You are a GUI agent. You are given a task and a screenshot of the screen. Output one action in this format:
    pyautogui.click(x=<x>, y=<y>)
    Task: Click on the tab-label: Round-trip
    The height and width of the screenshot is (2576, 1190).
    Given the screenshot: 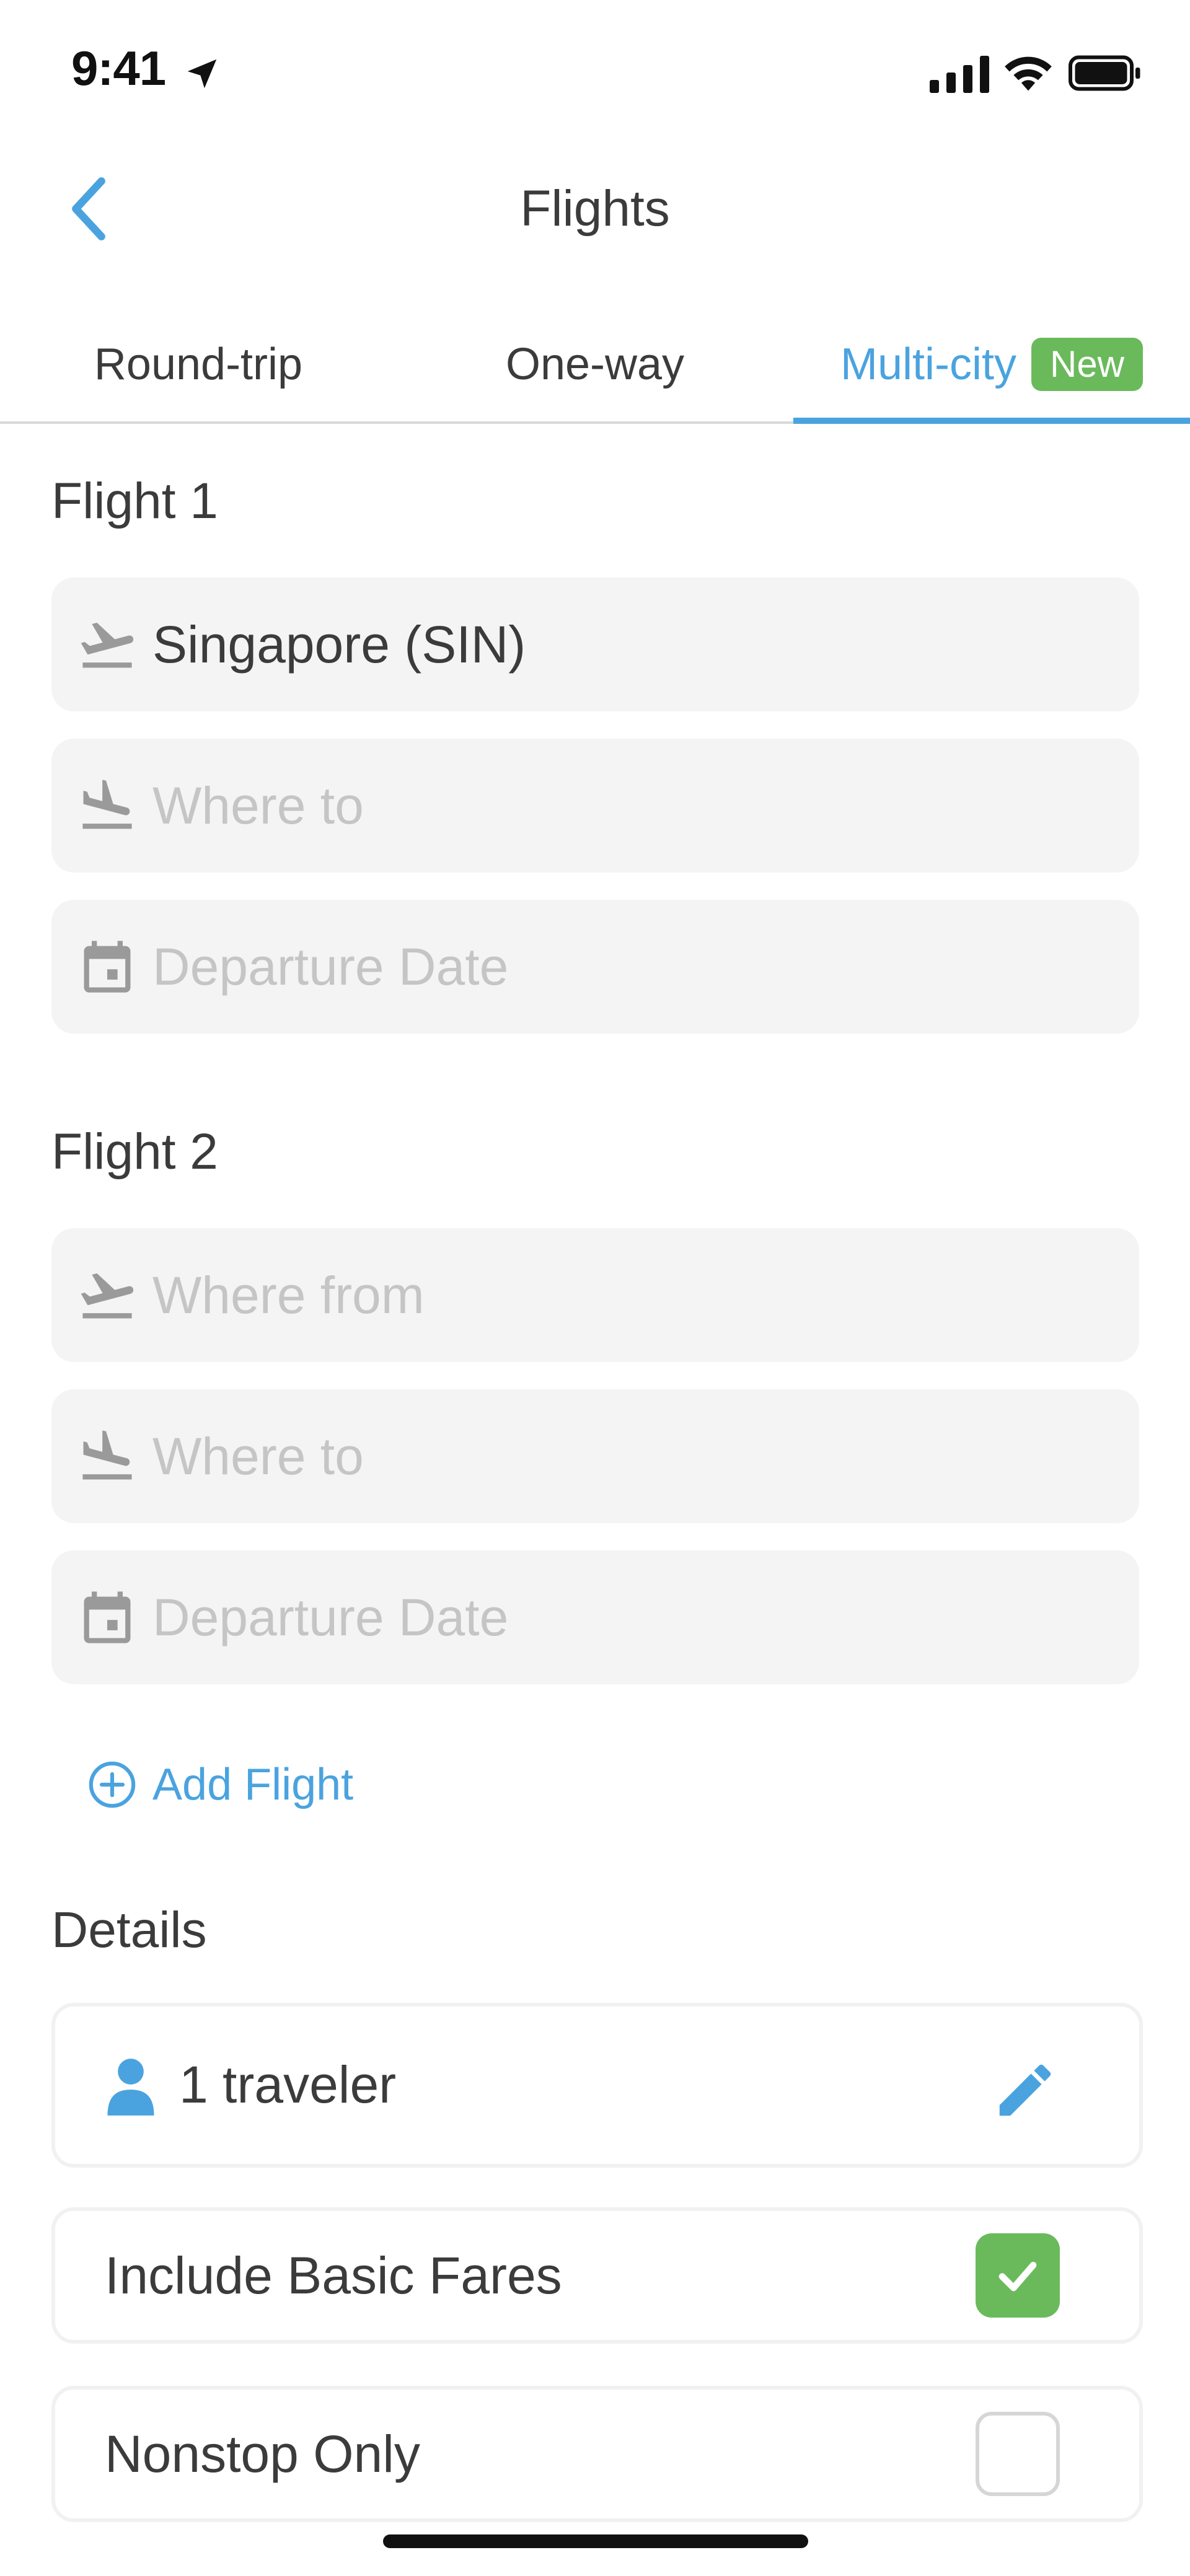 What is the action you would take?
    pyautogui.click(x=198, y=364)
    